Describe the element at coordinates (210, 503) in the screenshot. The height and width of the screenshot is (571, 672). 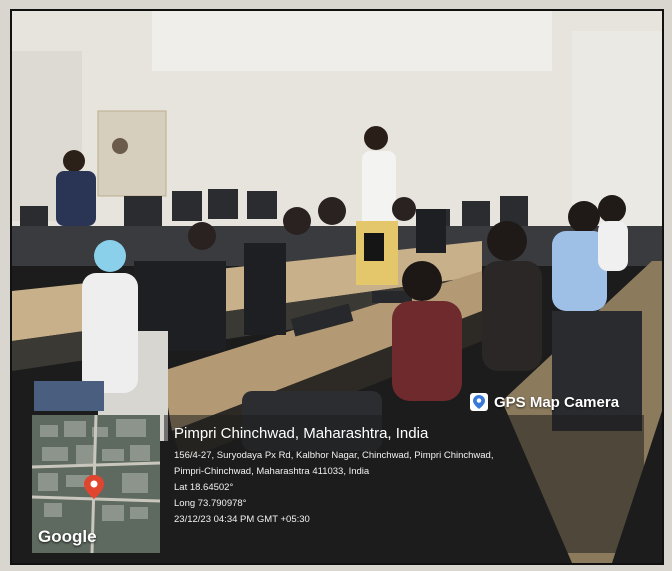
I see `longitude: Long 73.790978°` at that location.